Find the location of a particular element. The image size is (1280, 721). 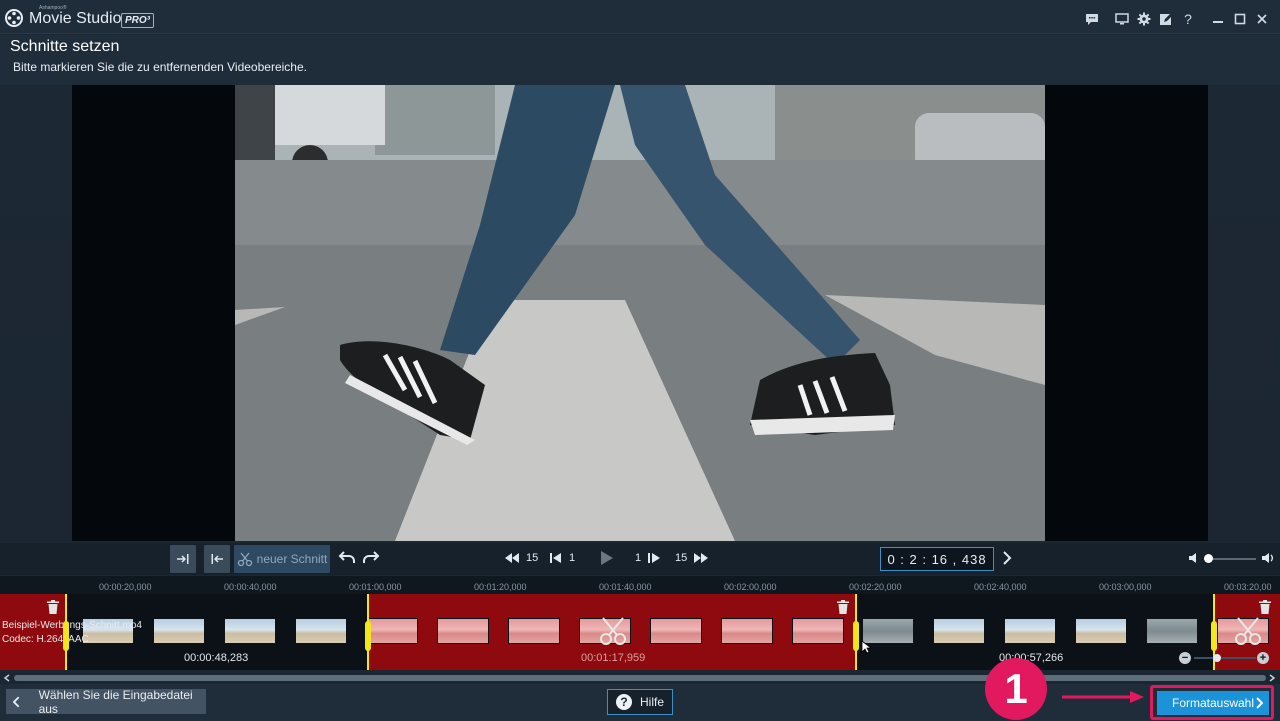

app-name: Movie Studio is located at coordinates (75, 18).